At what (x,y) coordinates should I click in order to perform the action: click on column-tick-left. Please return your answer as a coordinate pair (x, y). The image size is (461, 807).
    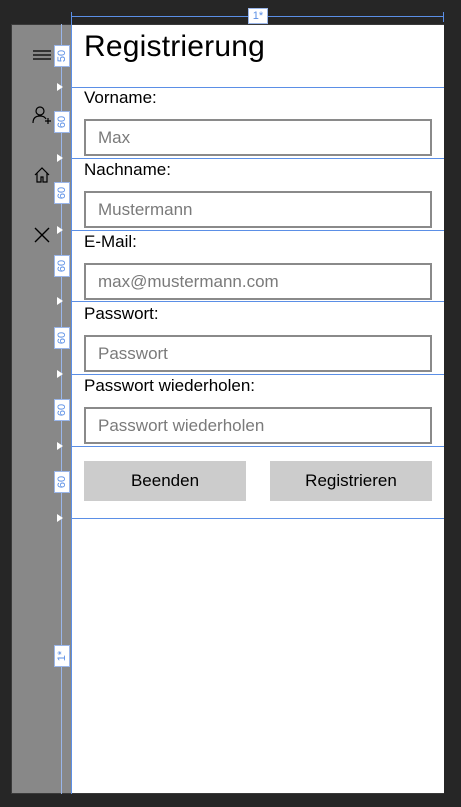
    Looking at the image, I should click on (71, 17).